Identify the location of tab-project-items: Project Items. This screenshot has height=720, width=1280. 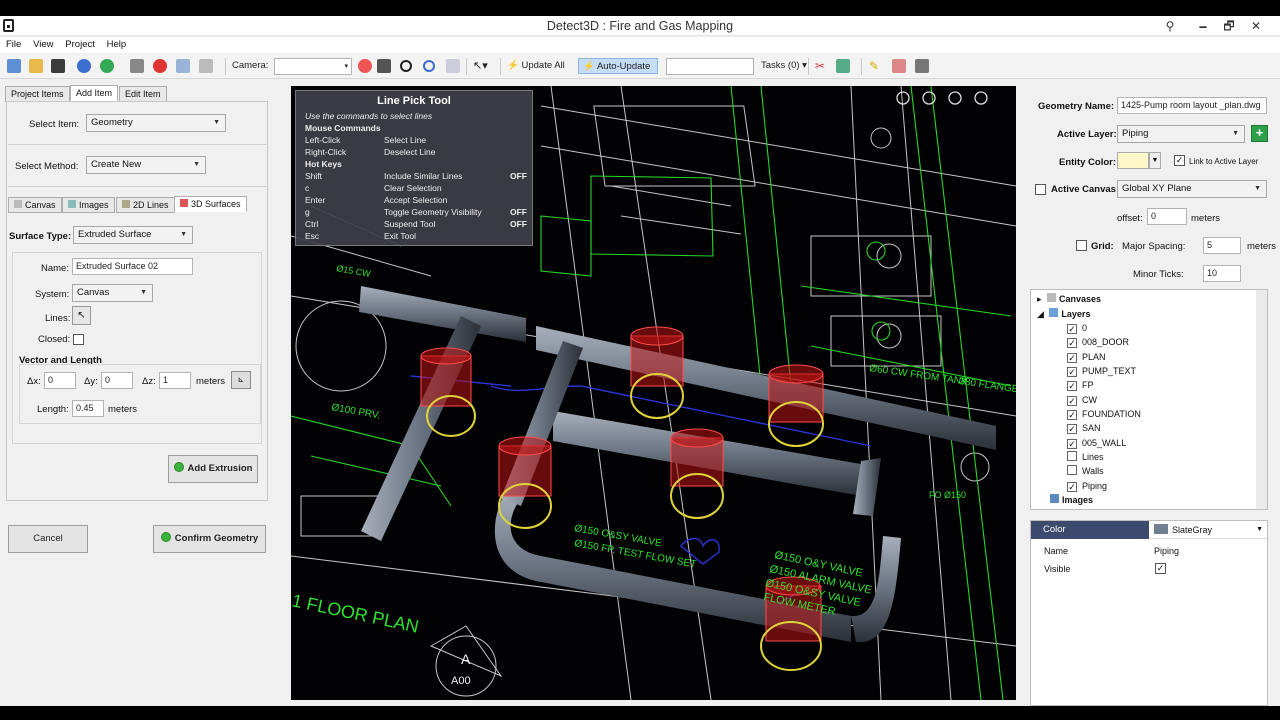
(37, 94).